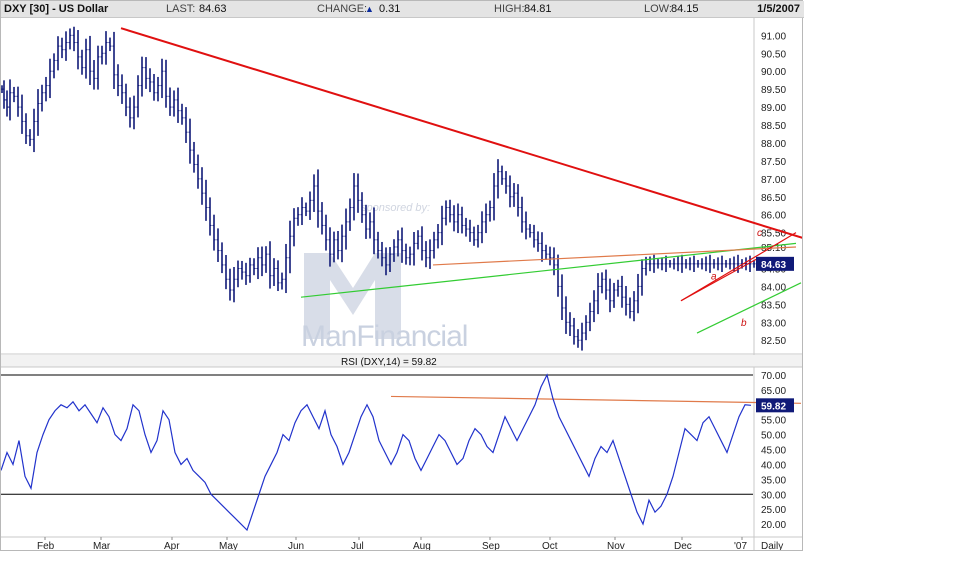  Describe the element at coordinates (342, 9) in the screenshot. I see `change-label: CHANGE:` at that location.